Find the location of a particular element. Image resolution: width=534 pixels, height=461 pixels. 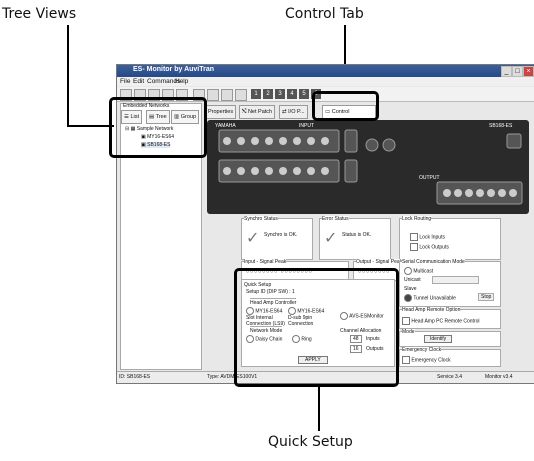

menu-help: Help is located at coordinates (181, 81).